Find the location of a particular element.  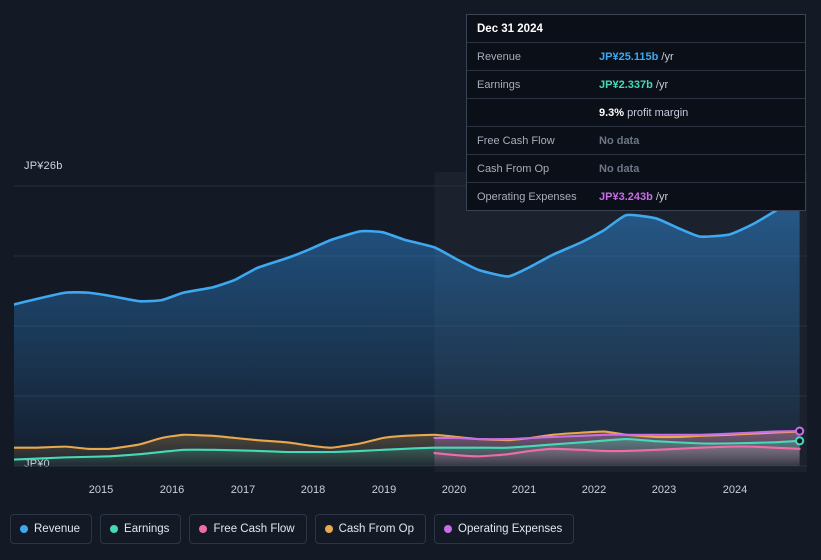

tooltip-row-key: Revenue is located at coordinates (499, 56).